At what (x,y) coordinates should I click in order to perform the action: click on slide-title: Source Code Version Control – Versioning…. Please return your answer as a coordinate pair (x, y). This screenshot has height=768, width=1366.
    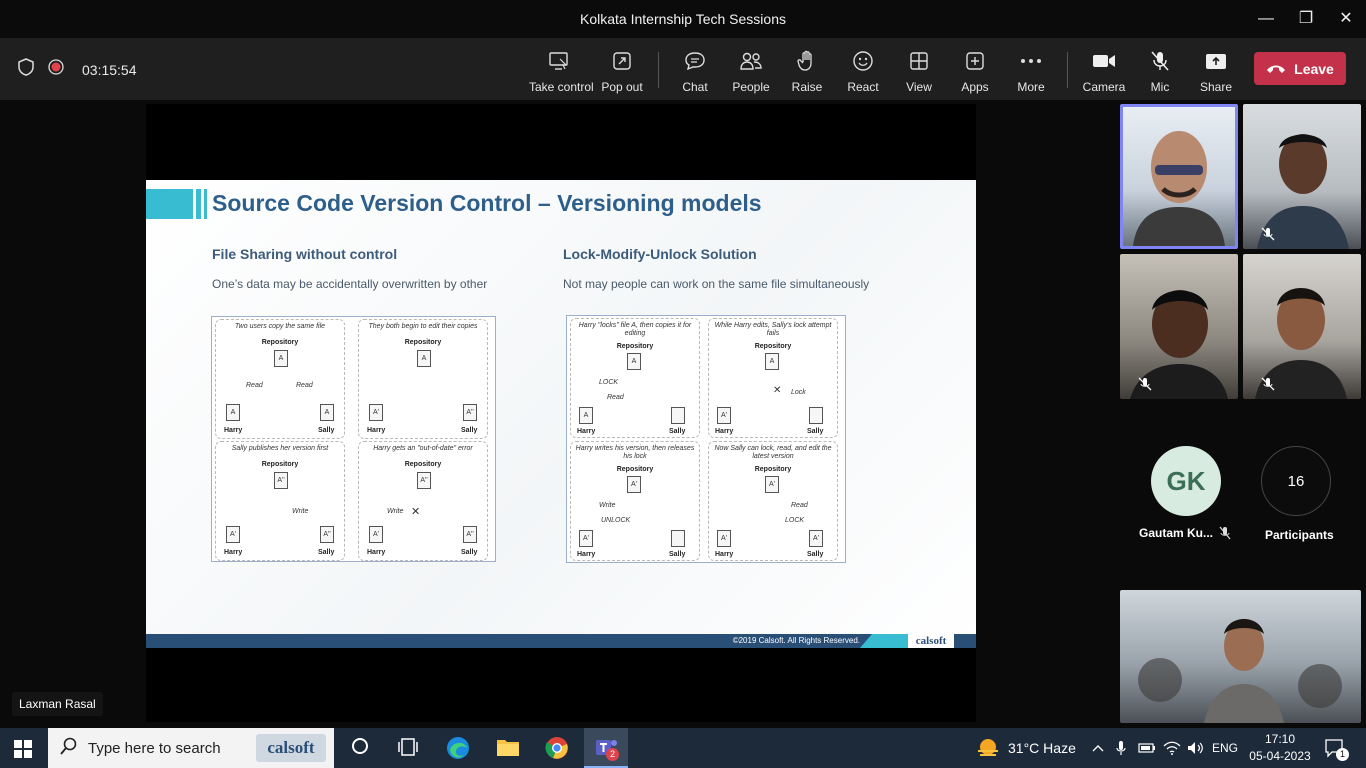
    Looking at the image, I should click on (487, 203).